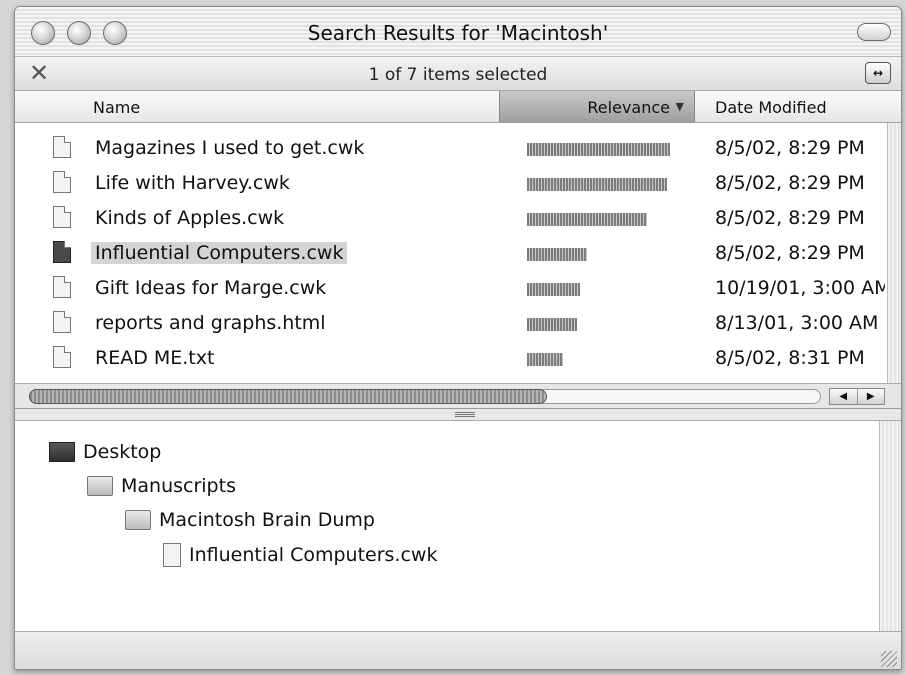 The width and height of the screenshot is (906, 675). What do you see at coordinates (889, 659) in the screenshot?
I see `resize-grip-icon` at bounding box center [889, 659].